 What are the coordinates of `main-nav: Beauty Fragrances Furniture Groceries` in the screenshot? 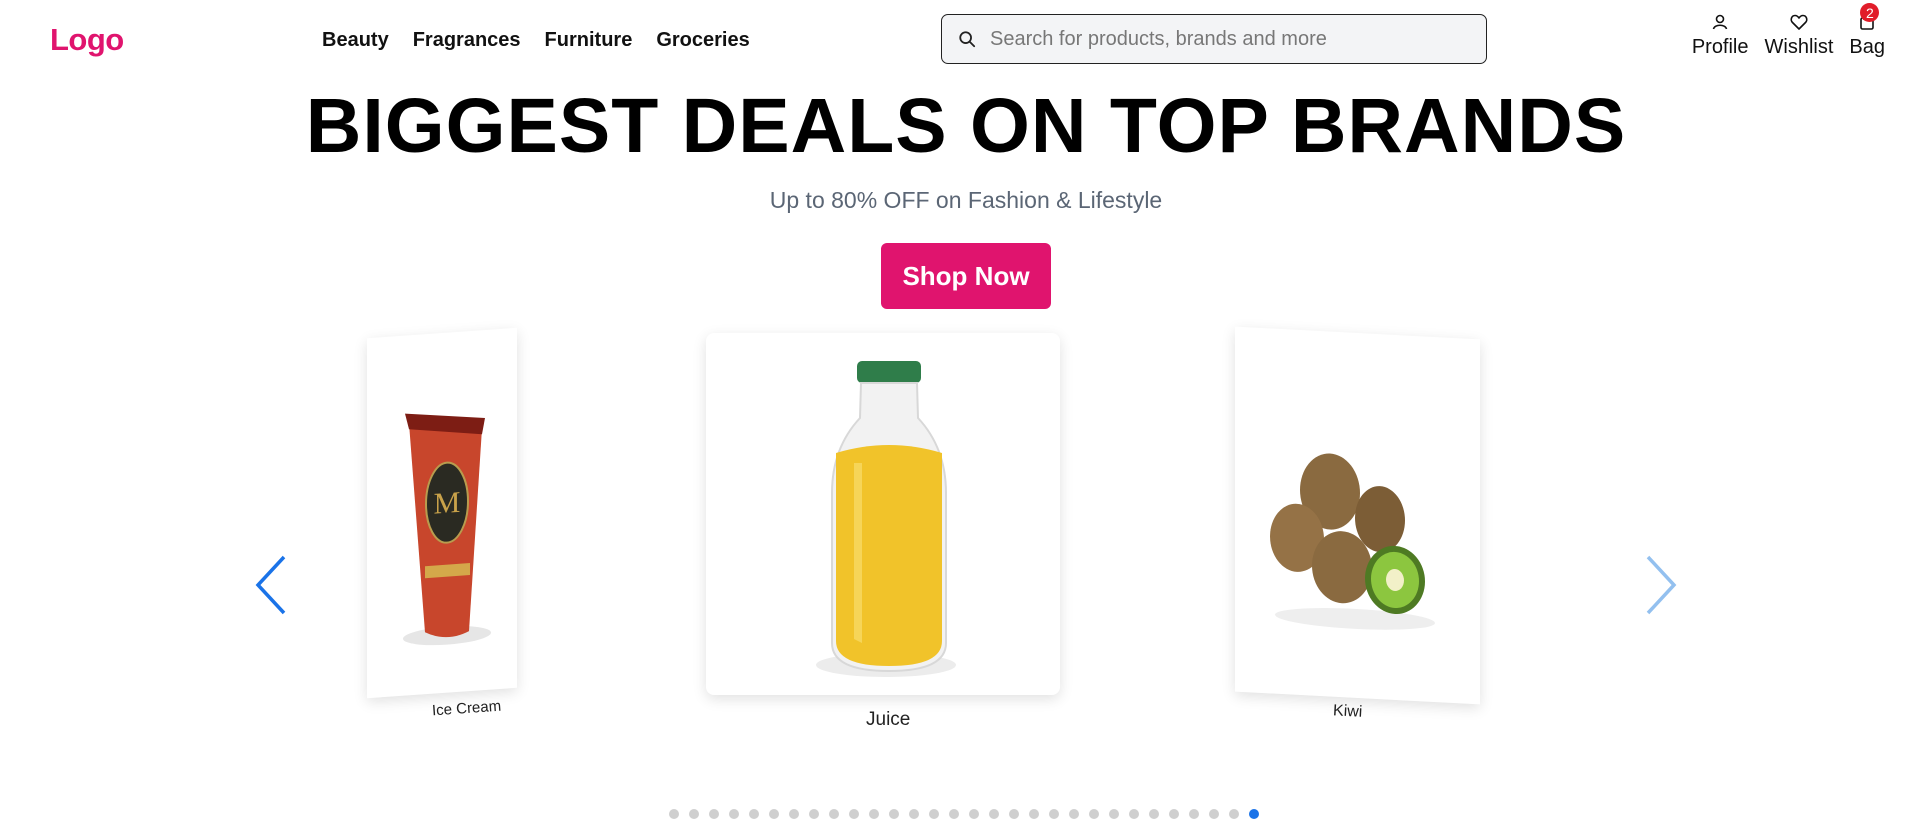 It's located at (536, 40).